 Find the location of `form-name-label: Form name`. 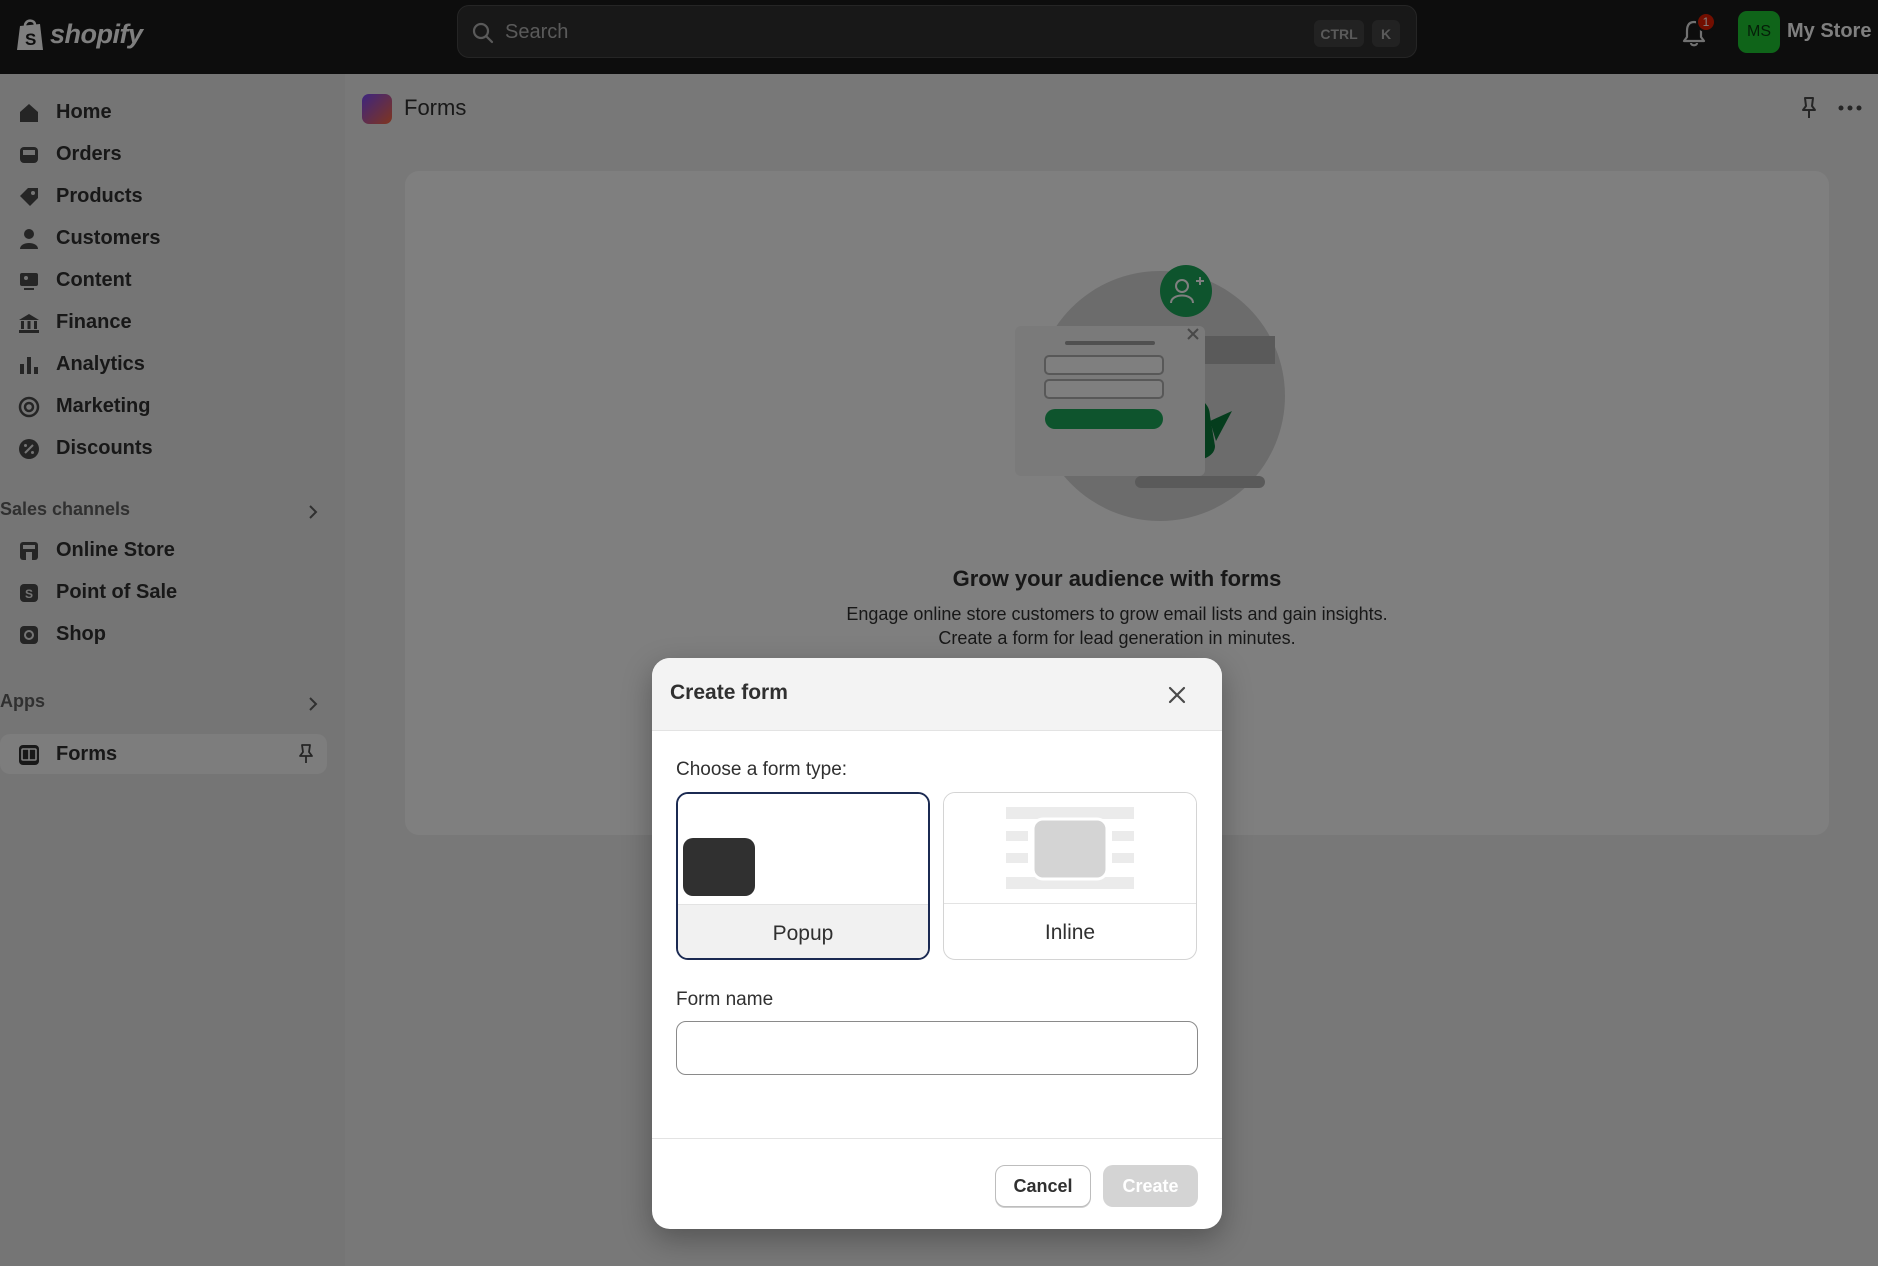

form-name-label: Form name is located at coordinates (725, 999).